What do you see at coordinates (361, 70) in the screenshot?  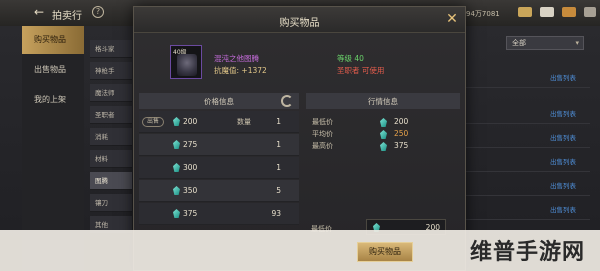 I see `required-class: 圣职者 可使用` at bounding box center [361, 70].